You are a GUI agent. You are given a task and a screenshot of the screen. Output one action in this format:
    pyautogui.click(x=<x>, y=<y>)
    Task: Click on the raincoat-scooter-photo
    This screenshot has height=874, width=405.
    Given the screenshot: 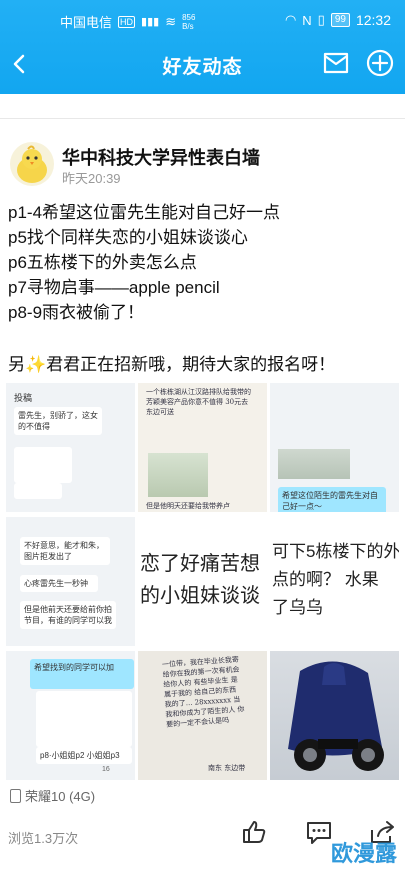 What is the action you would take?
    pyautogui.click(x=336, y=716)
    